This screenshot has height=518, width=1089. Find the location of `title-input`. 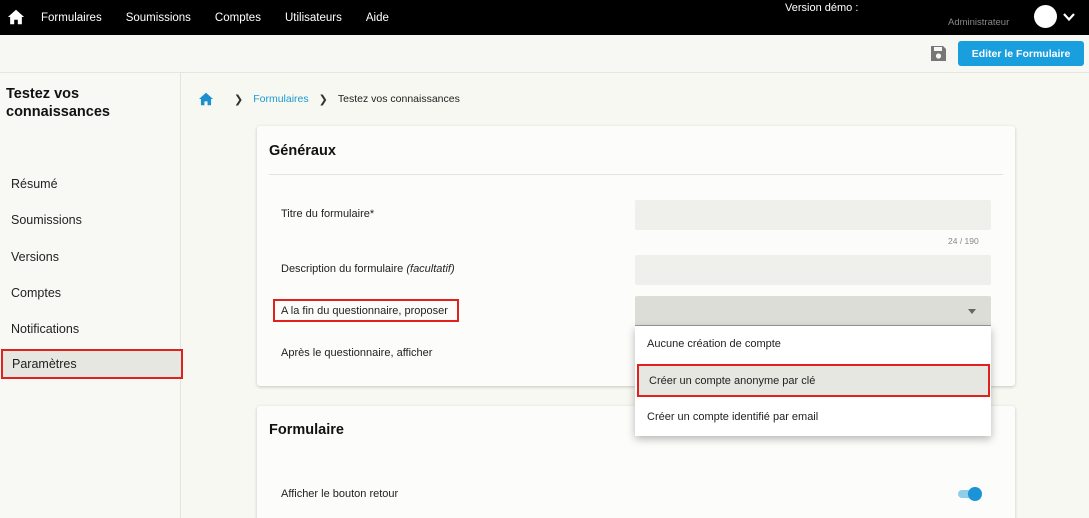

title-input is located at coordinates (813, 215).